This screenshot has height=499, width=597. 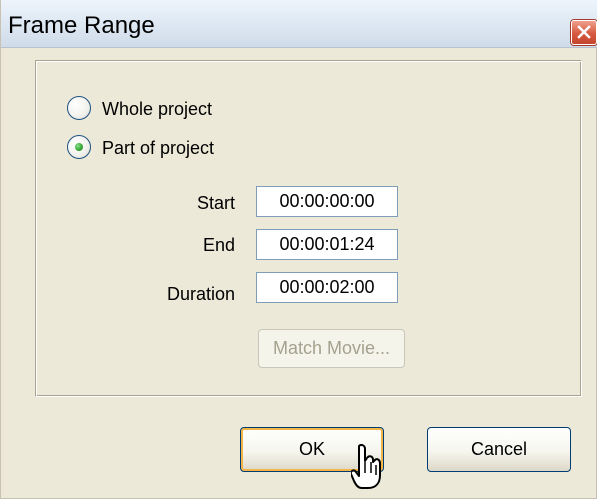 I want to click on cancel-button-label: Cancel, so click(x=499, y=449).